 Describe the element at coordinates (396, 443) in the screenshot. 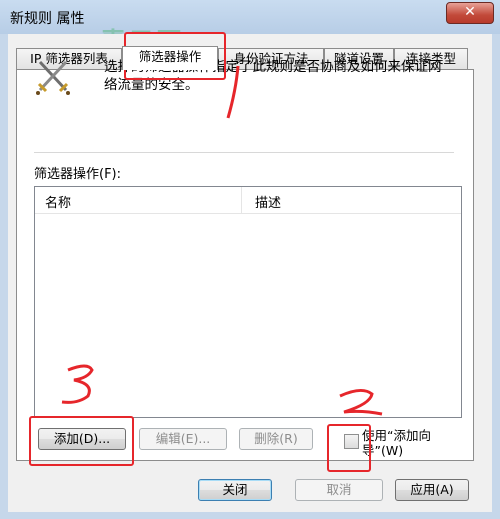

I see `use-wizard-label: 使用“添加向导”(W)` at that location.